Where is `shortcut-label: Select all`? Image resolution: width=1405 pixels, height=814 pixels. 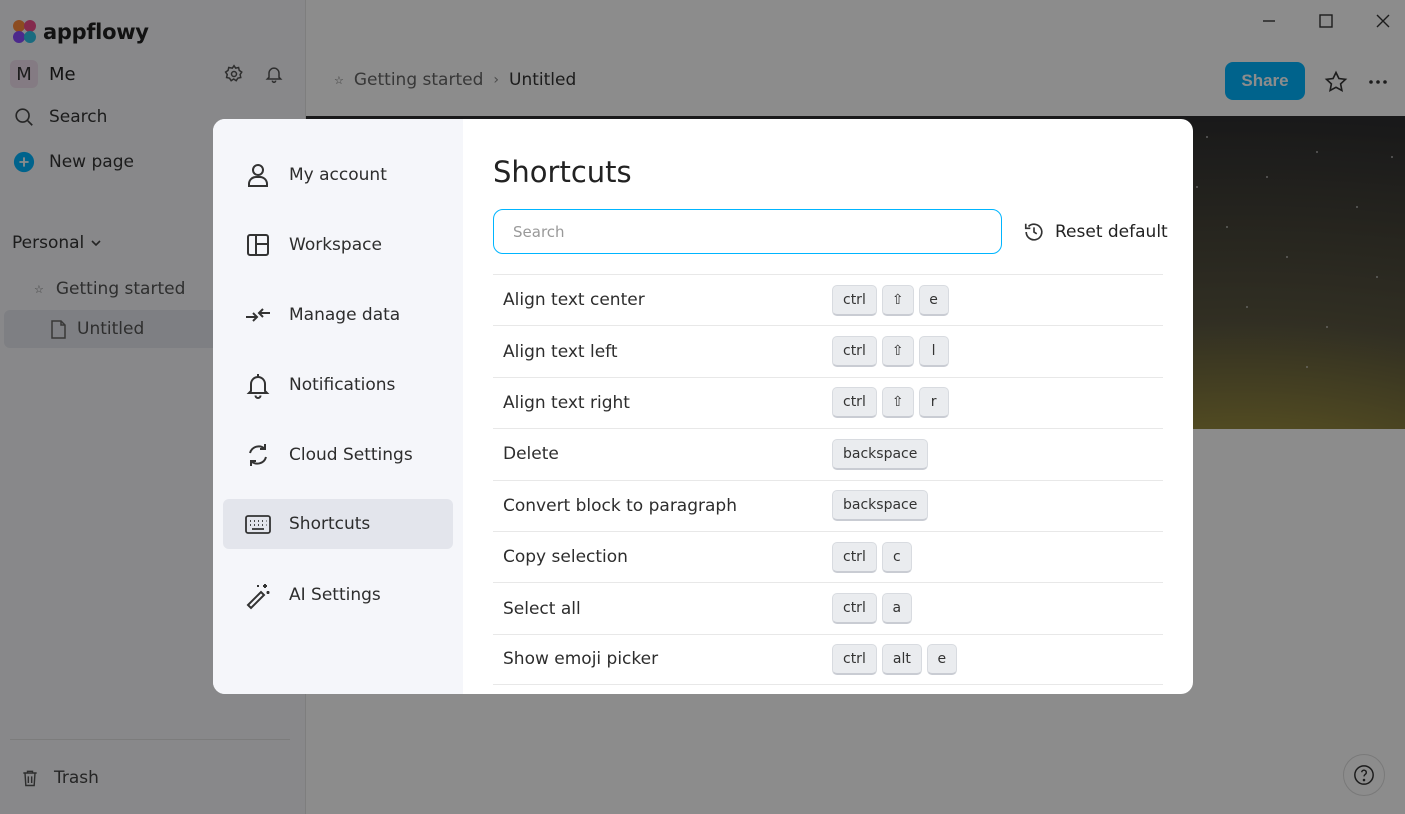 shortcut-label: Select all is located at coordinates (542, 608).